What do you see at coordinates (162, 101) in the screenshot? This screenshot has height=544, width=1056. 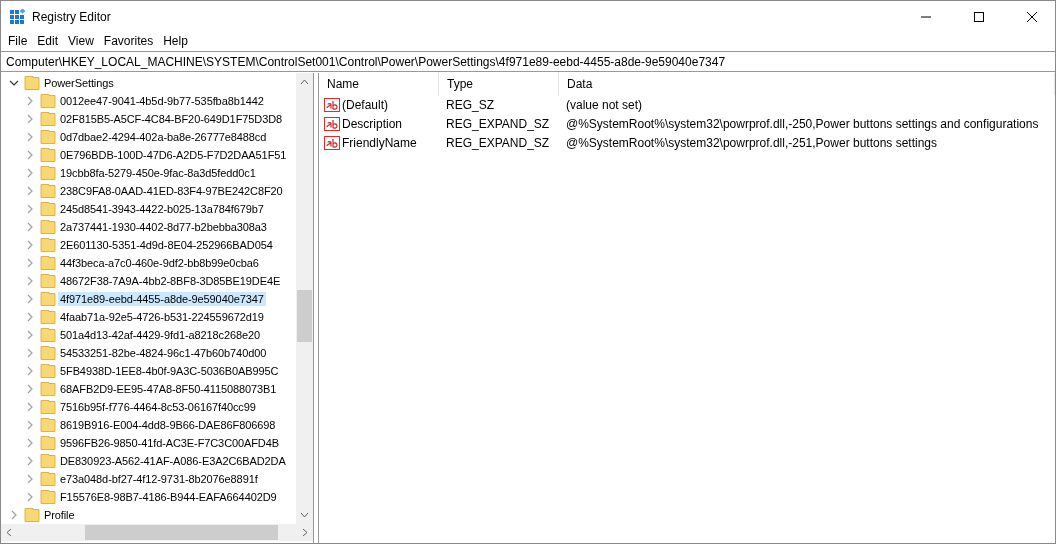 I see `tree-item: 0012ee47-9041-4b5d-9b77-535fba8b1442` at bounding box center [162, 101].